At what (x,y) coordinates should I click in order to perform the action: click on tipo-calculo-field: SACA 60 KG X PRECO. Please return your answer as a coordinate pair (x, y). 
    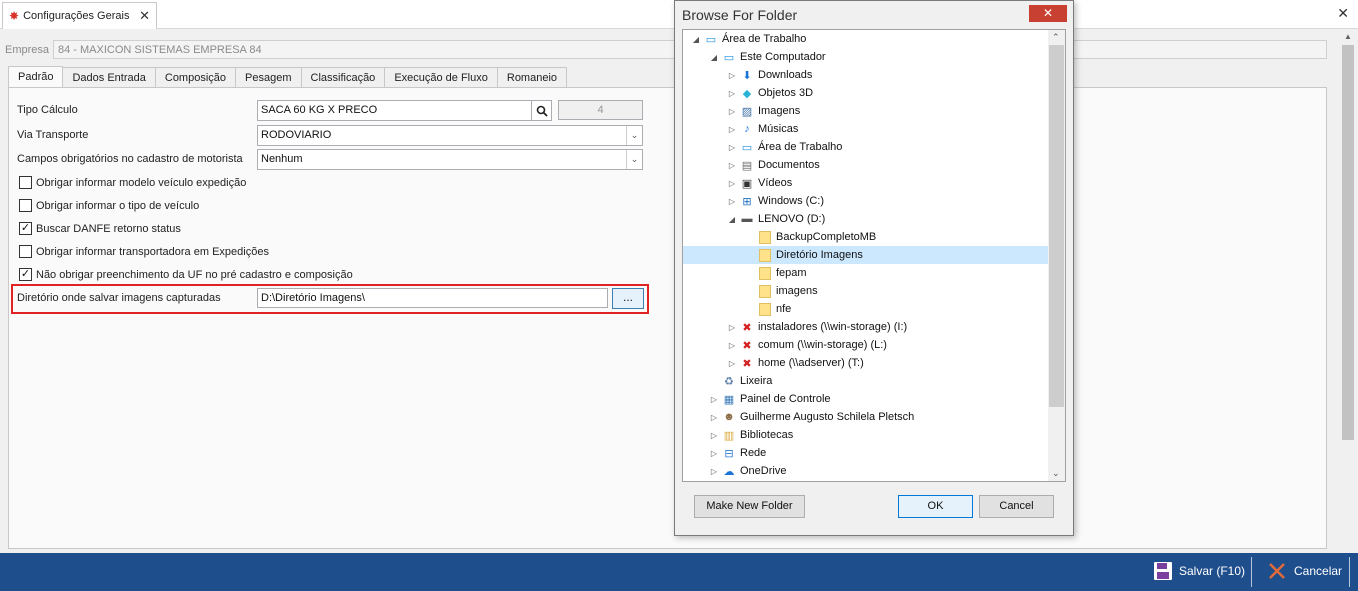
    Looking at the image, I should click on (394, 110).